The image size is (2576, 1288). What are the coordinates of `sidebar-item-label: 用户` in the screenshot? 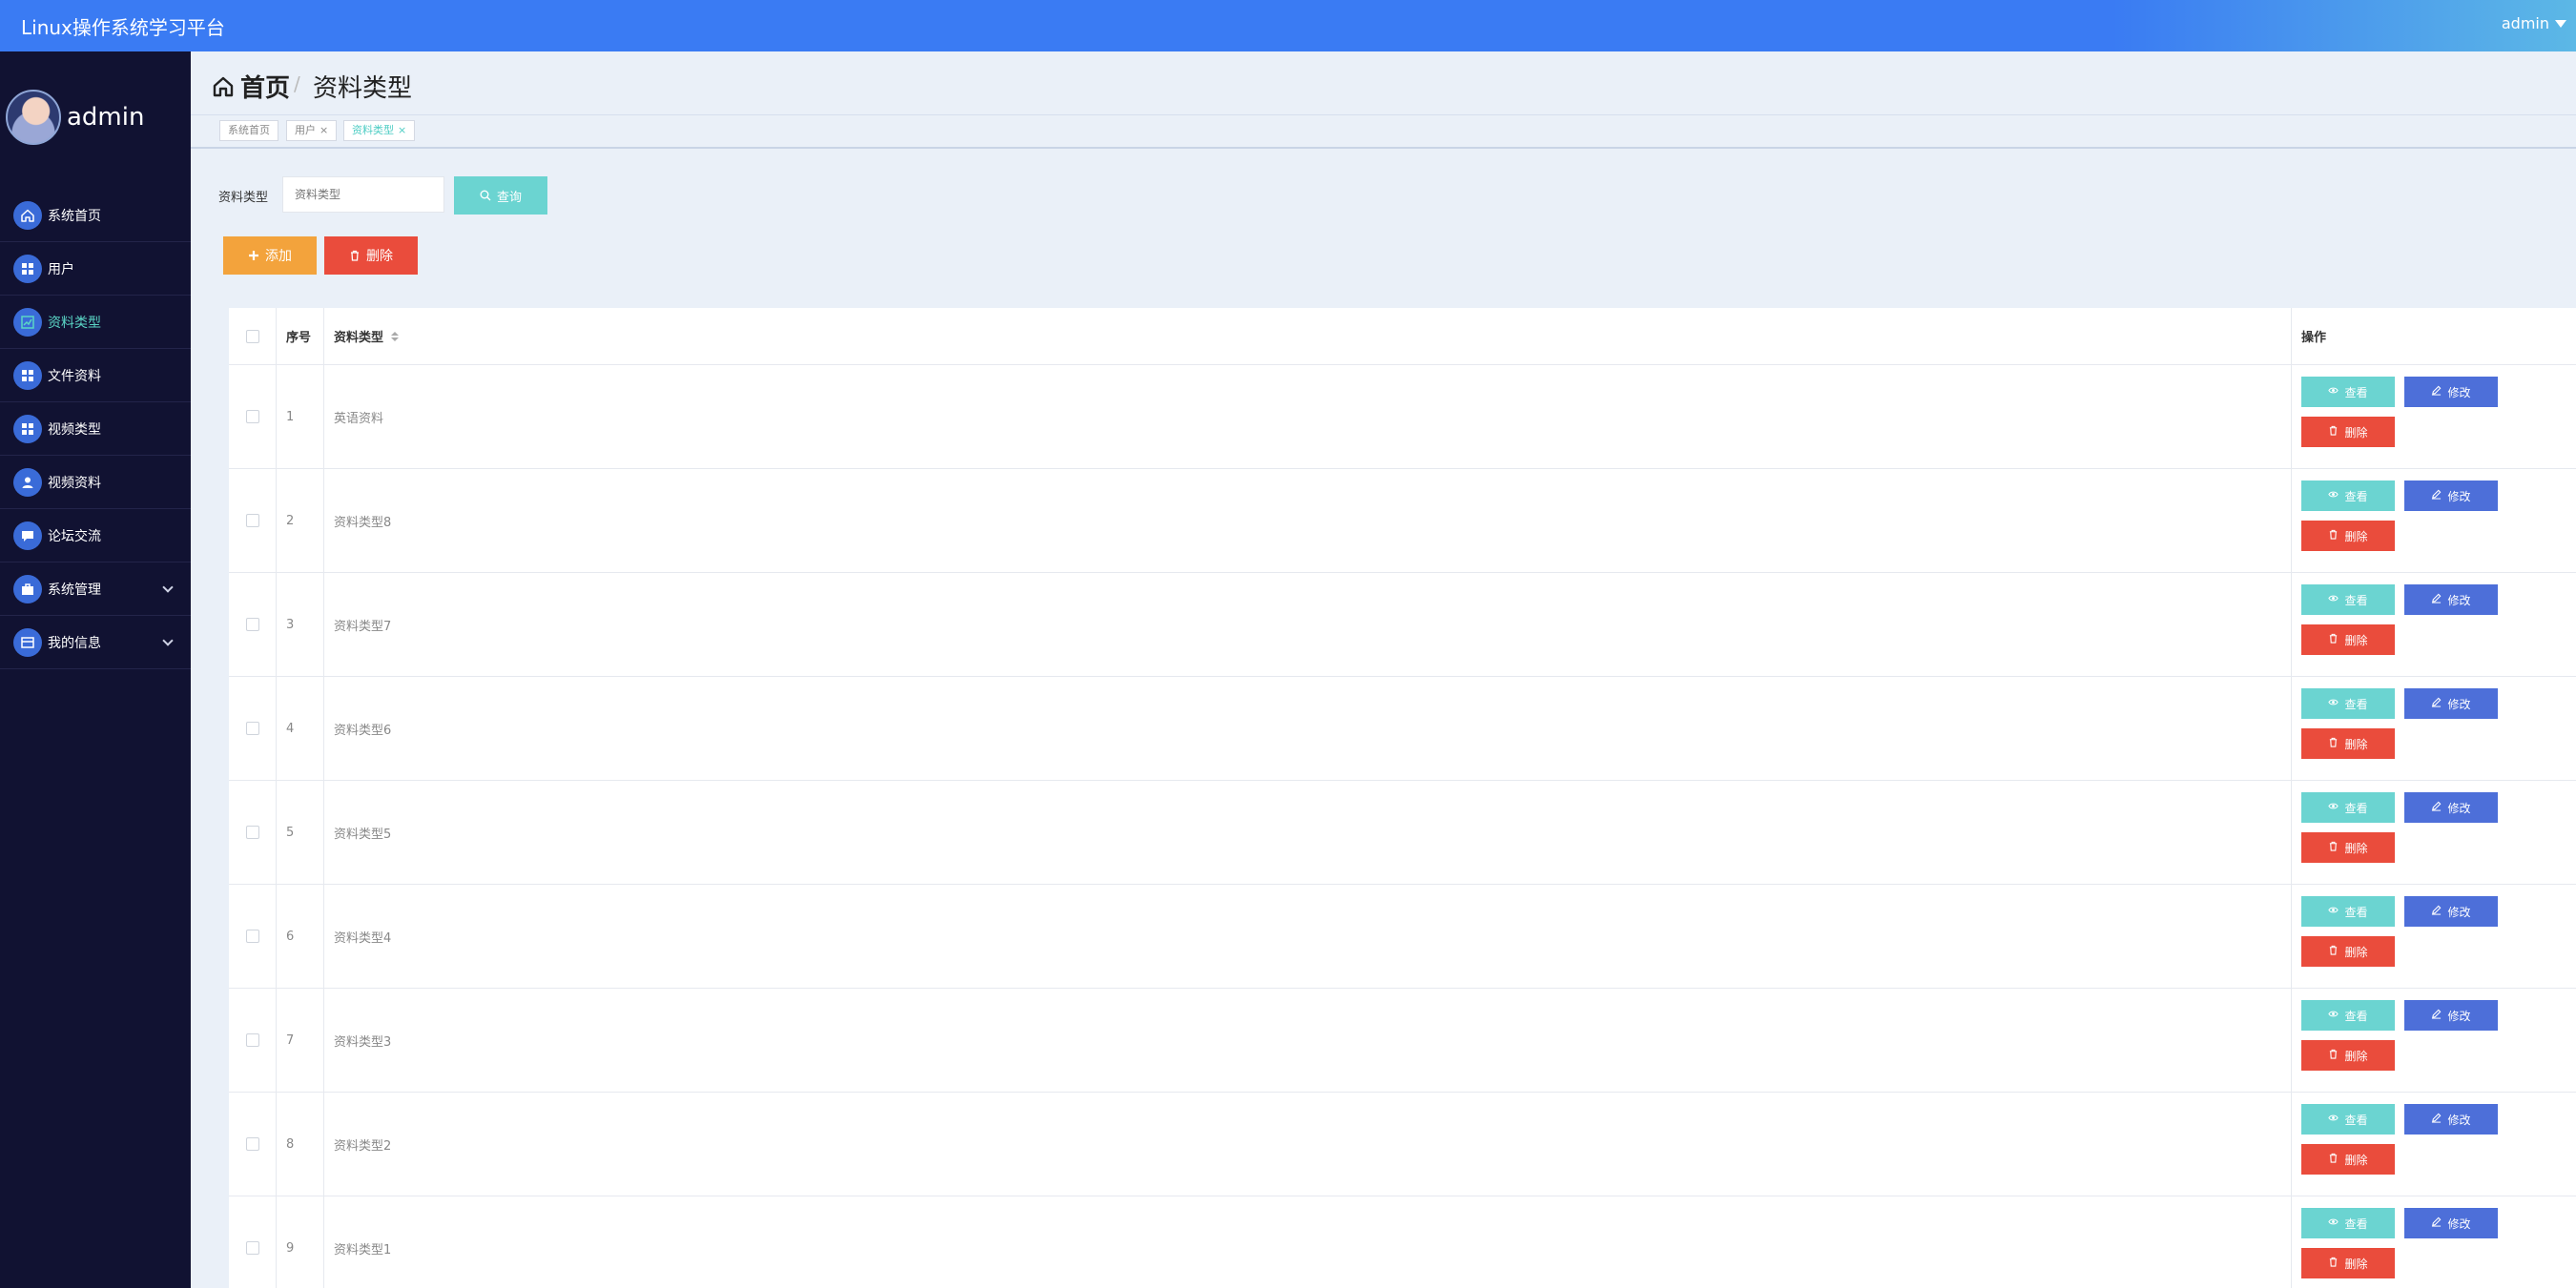 It's located at (61, 268).